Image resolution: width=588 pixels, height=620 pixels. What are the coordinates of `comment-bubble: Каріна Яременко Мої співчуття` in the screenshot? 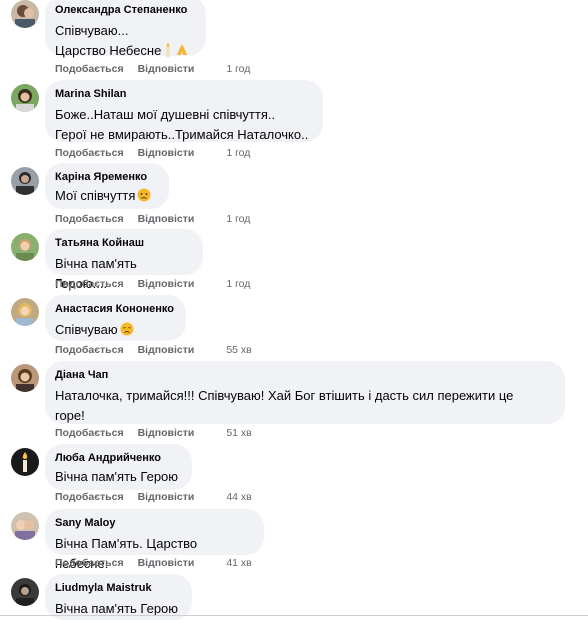 It's located at (107, 186).